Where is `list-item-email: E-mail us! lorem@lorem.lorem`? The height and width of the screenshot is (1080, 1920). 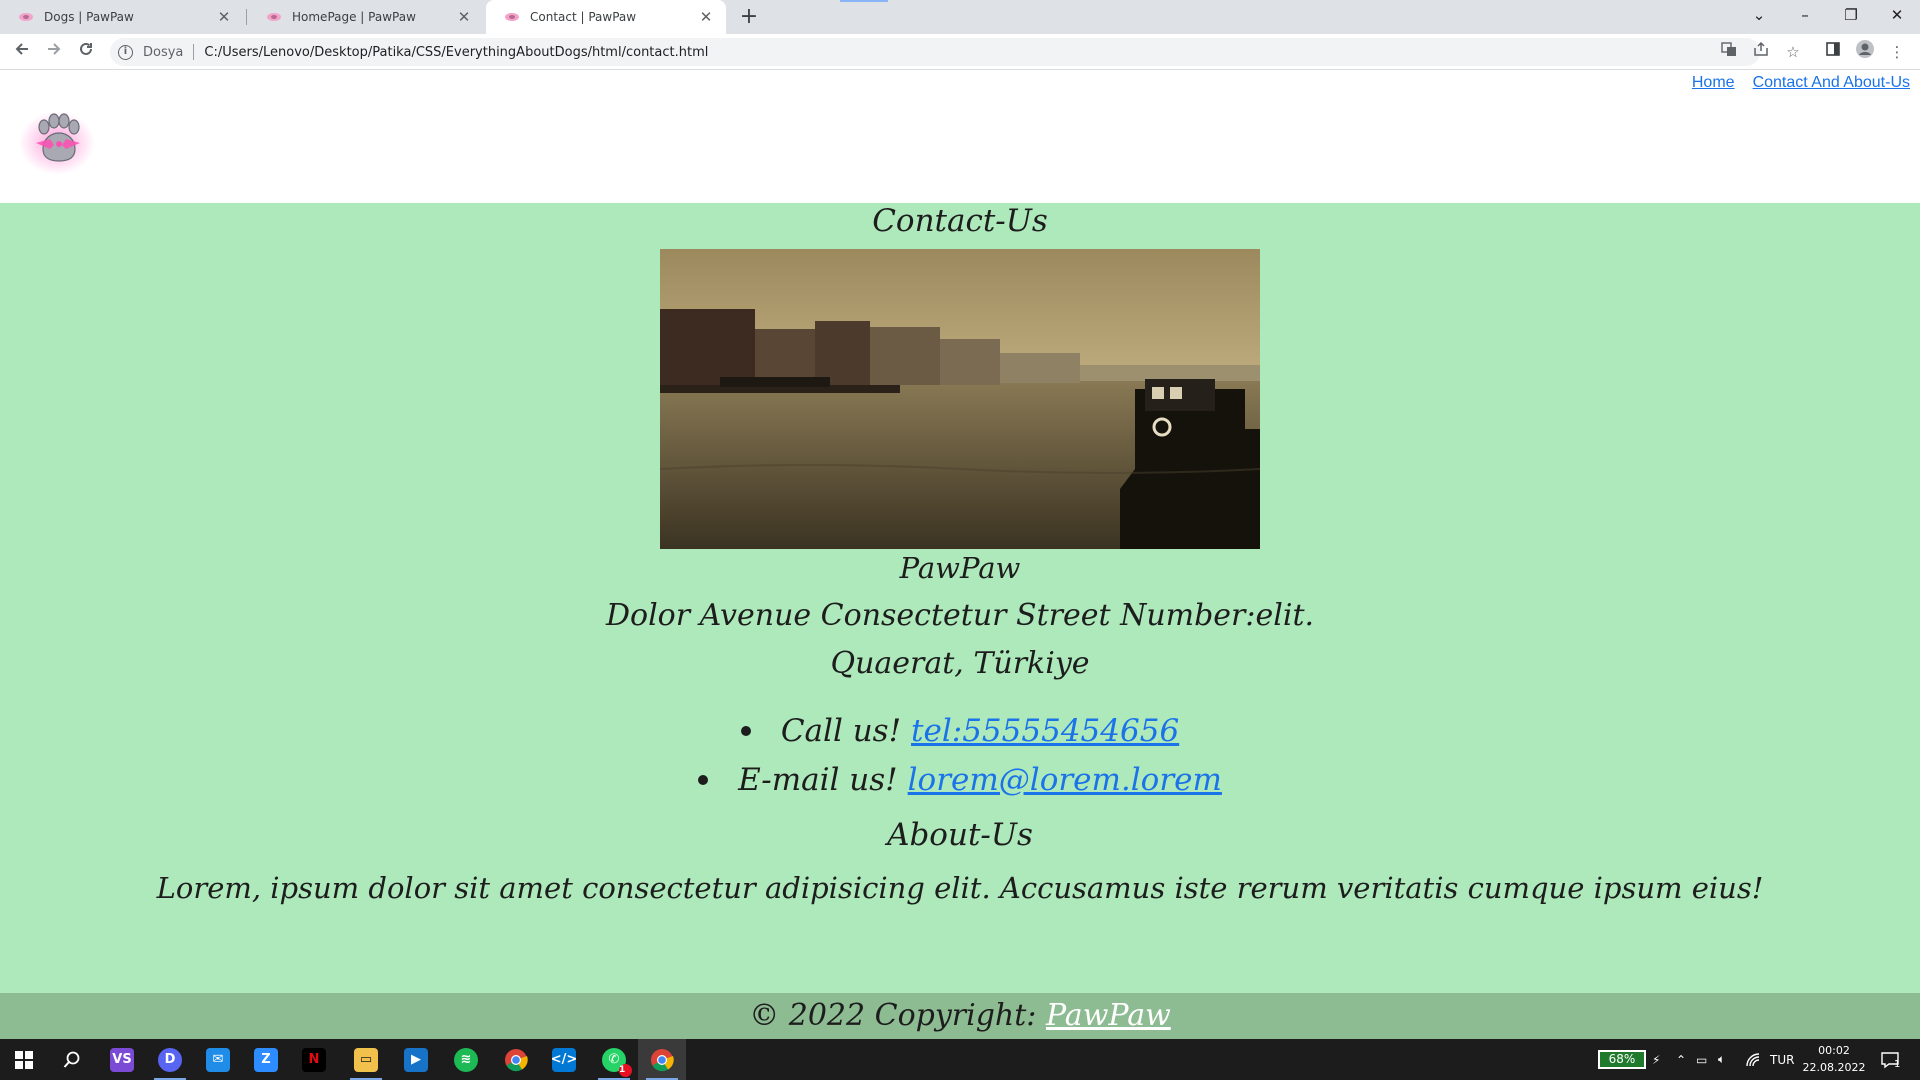 list-item-email: E-mail us! lorem@lorem.lorem is located at coordinates (960, 779).